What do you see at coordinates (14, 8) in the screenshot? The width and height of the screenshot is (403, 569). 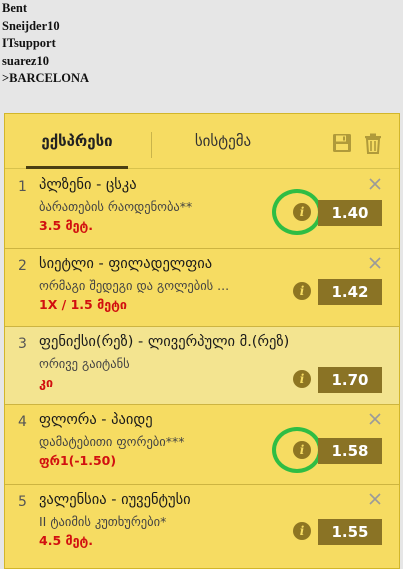 I see `username-line: Bent` at bounding box center [14, 8].